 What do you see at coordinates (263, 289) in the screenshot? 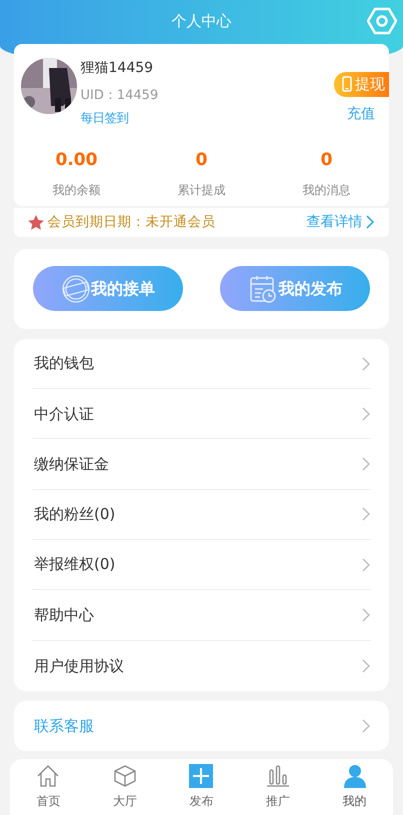
I see `calendar-icon` at bounding box center [263, 289].